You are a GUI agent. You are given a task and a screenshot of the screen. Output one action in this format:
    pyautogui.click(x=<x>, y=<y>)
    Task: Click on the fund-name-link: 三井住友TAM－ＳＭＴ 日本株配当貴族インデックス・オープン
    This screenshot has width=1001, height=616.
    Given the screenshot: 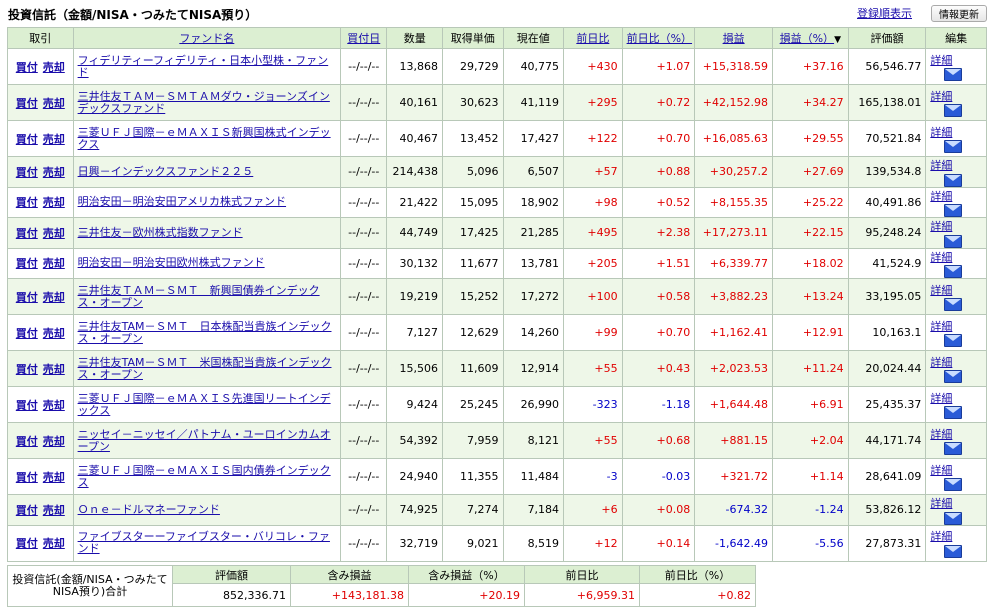 What is the action you would take?
    pyautogui.click(x=205, y=332)
    